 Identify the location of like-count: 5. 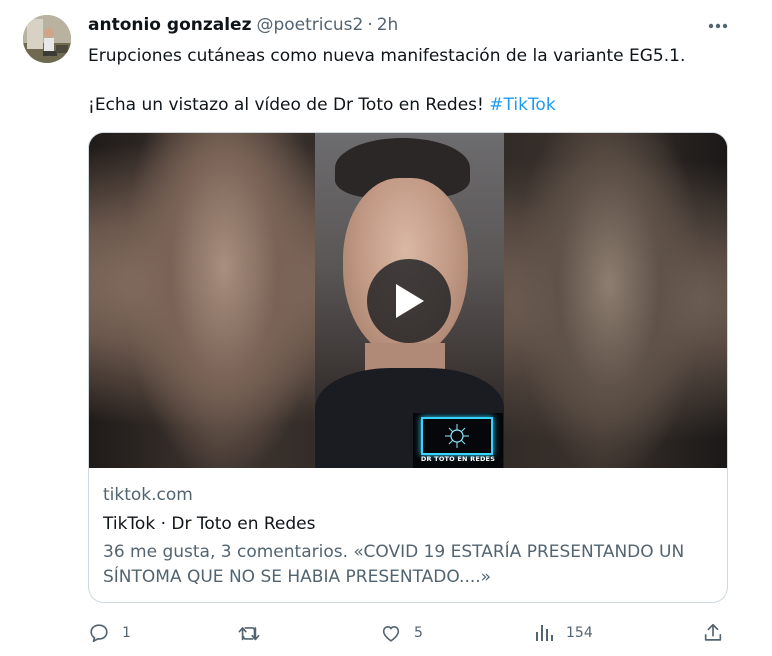
(418, 633).